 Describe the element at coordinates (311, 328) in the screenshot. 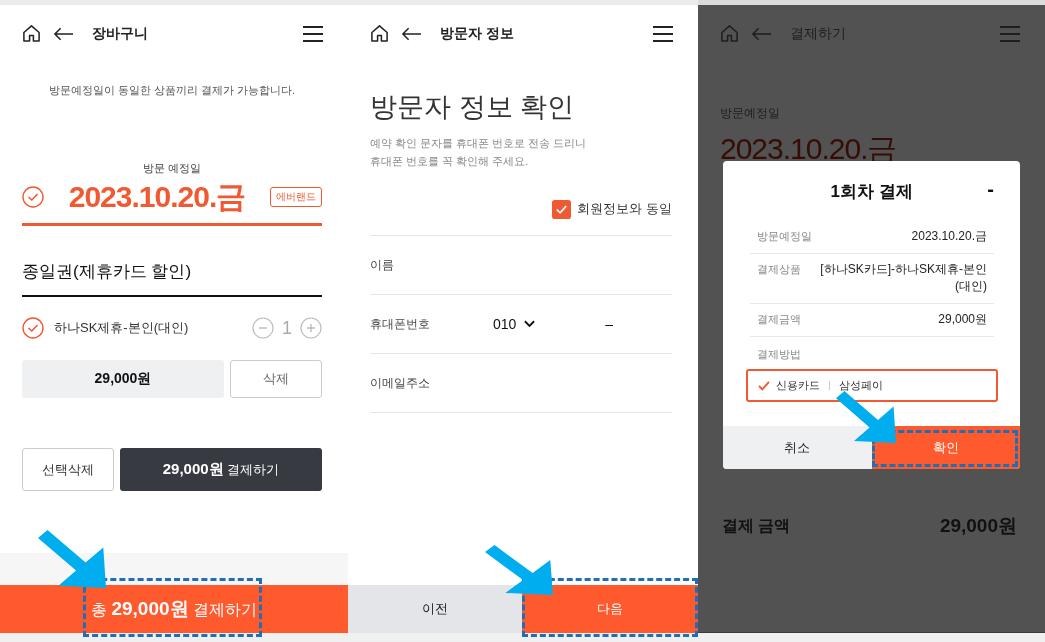

I see `plus-icon` at that location.